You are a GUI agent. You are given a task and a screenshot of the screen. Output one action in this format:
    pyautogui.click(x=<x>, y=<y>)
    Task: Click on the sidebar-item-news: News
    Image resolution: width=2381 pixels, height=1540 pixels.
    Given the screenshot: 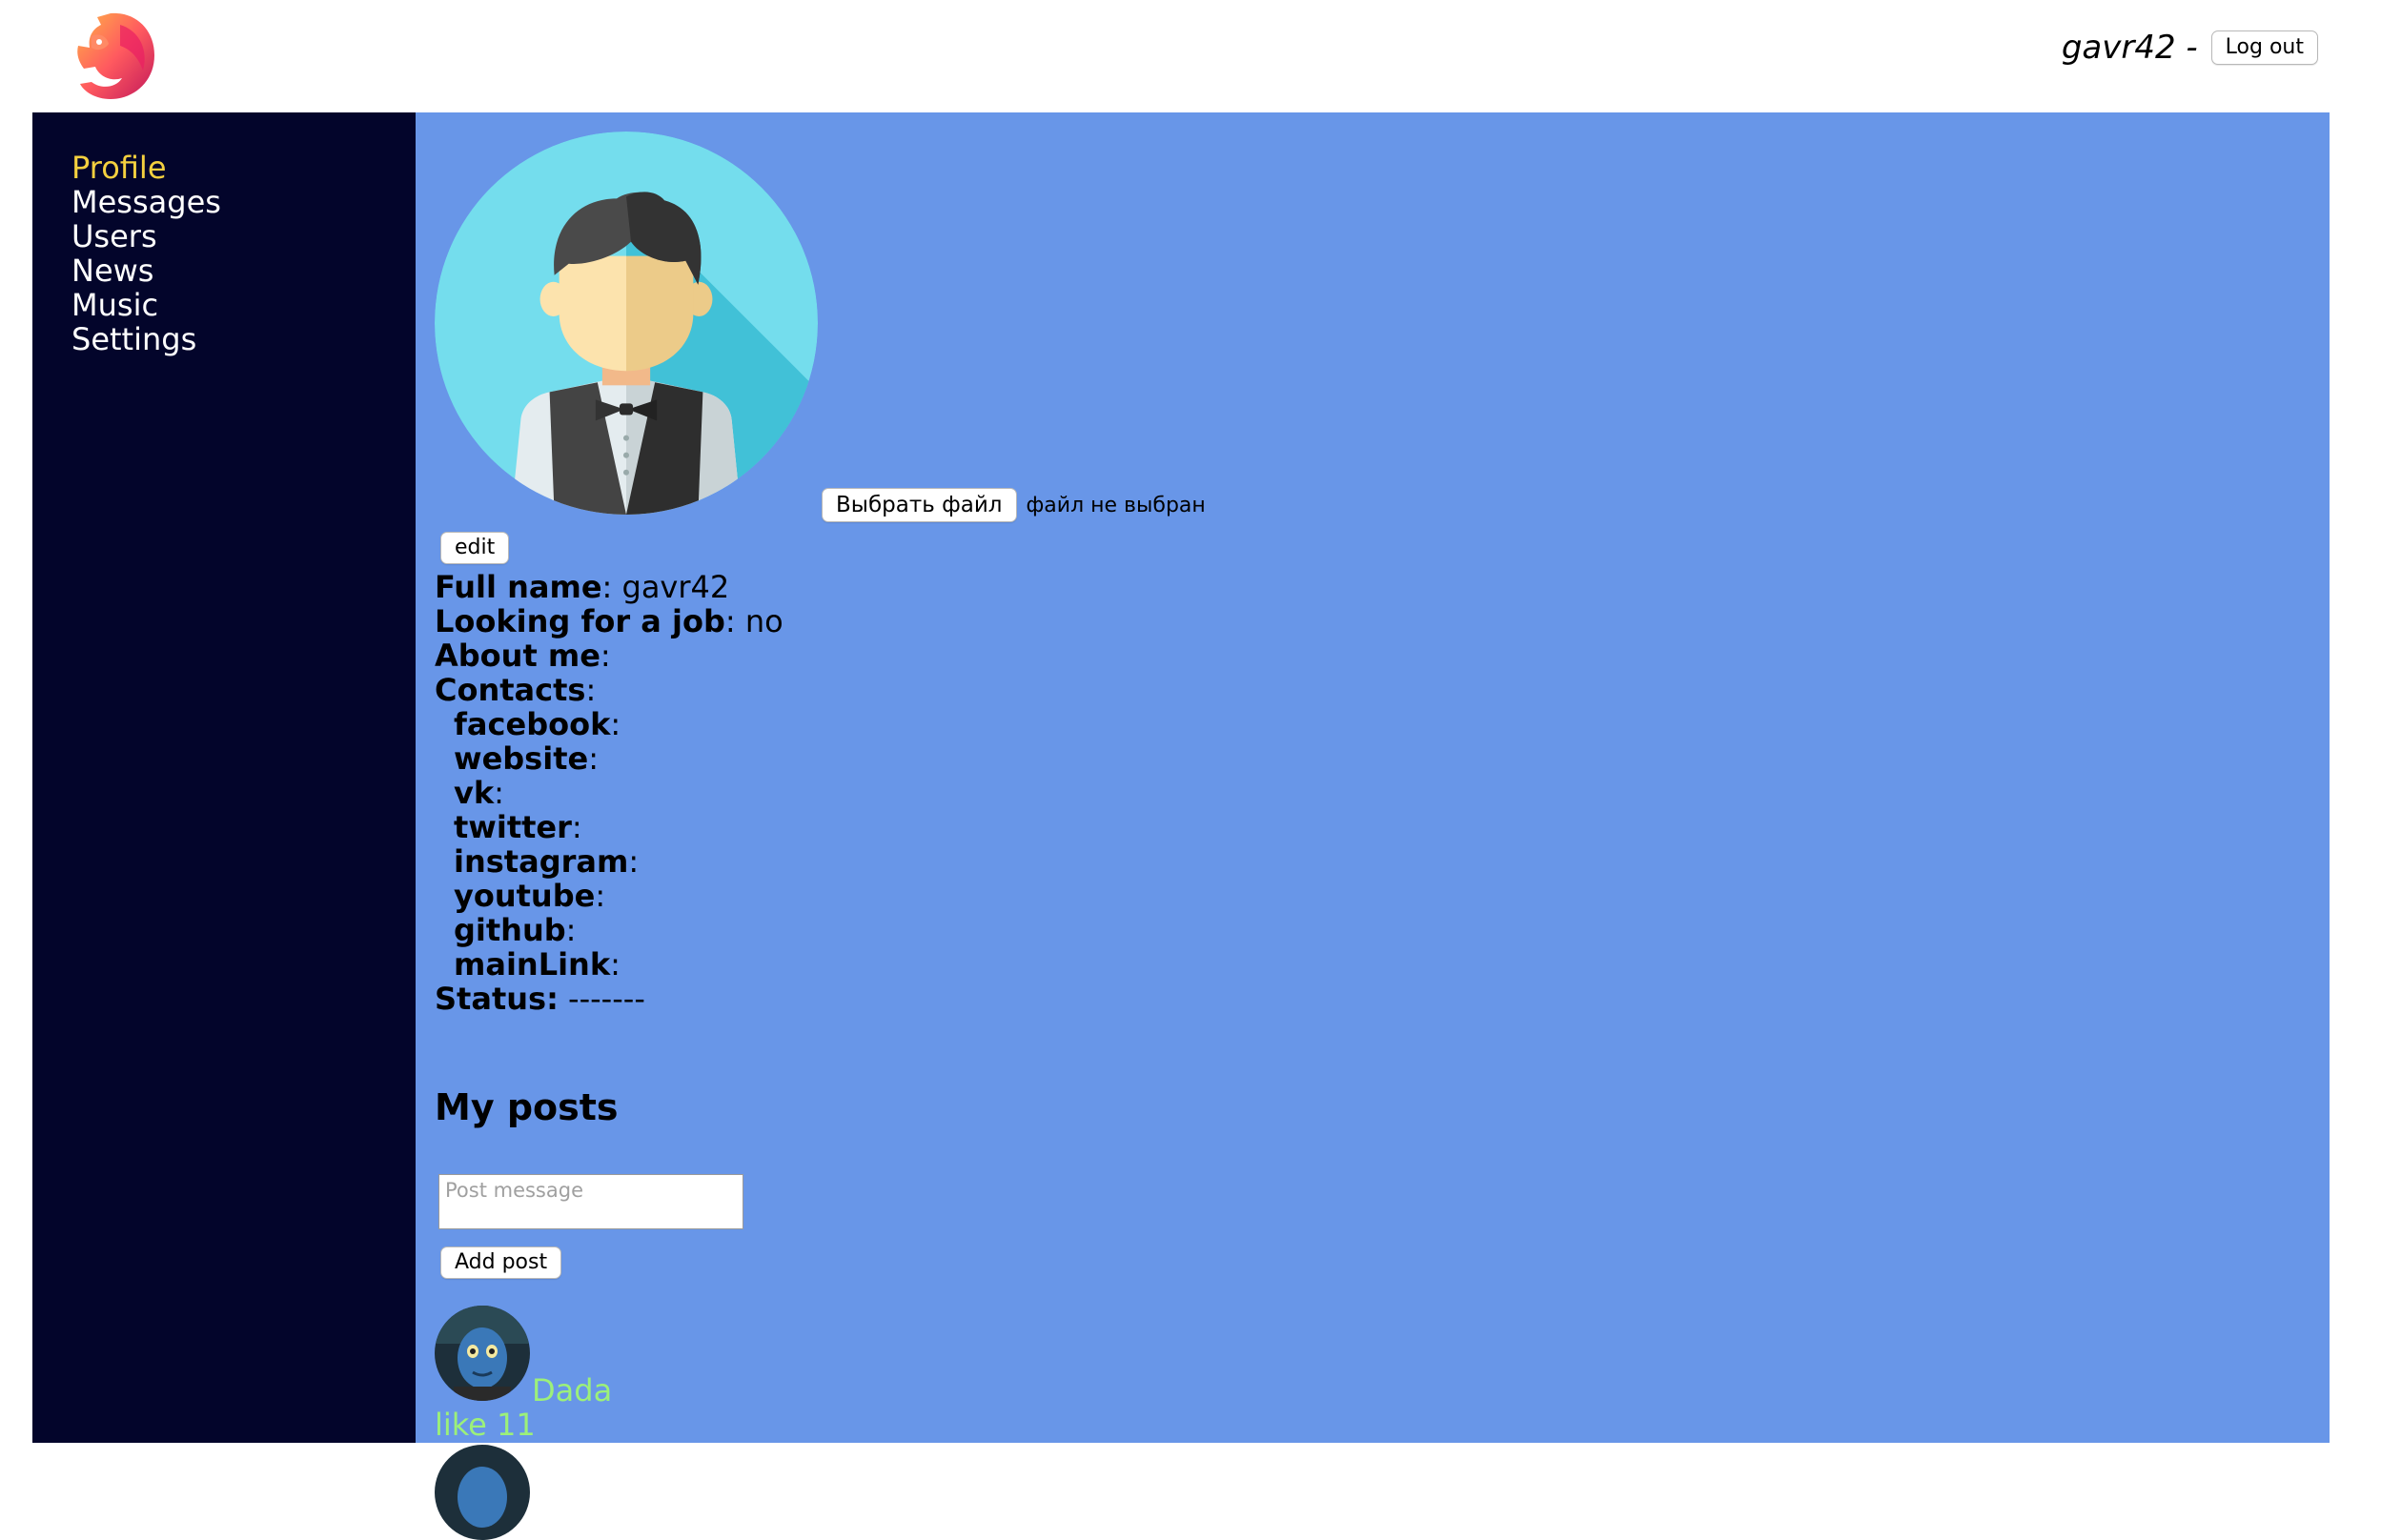 What is the action you would take?
    pyautogui.click(x=146, y=270)
    